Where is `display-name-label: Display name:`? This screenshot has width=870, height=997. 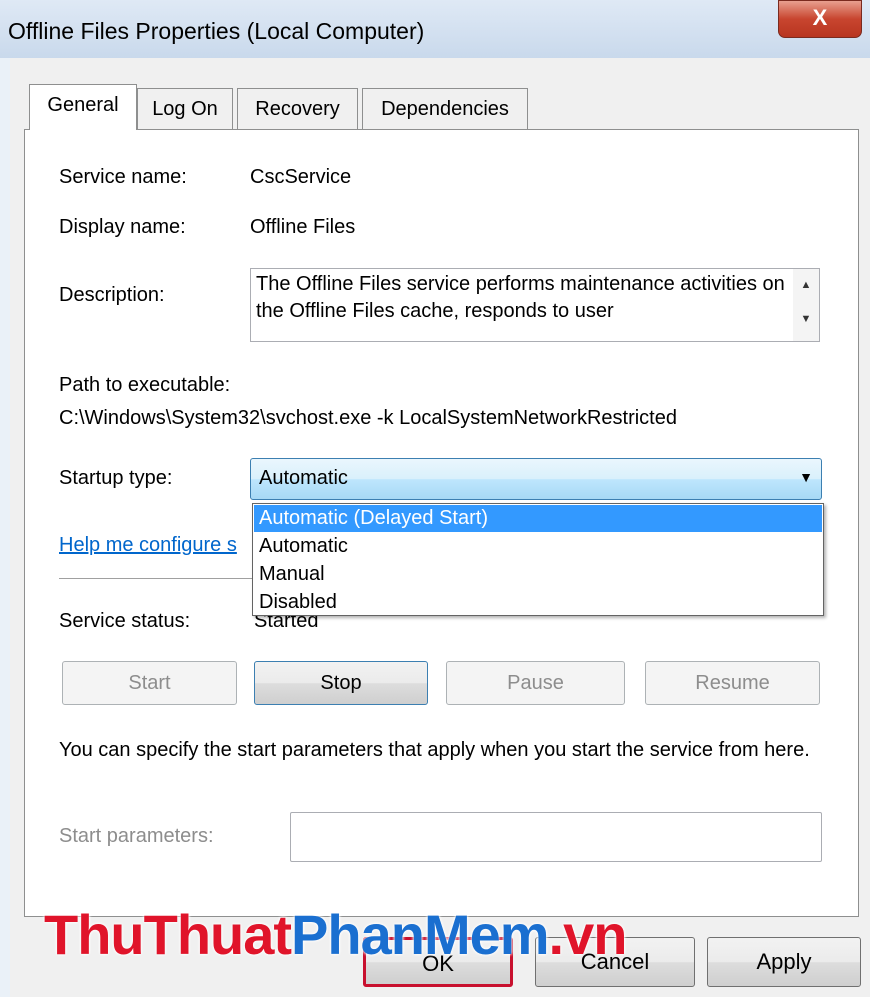
display-name-label: Display name: is located at coordinates (122, 227).